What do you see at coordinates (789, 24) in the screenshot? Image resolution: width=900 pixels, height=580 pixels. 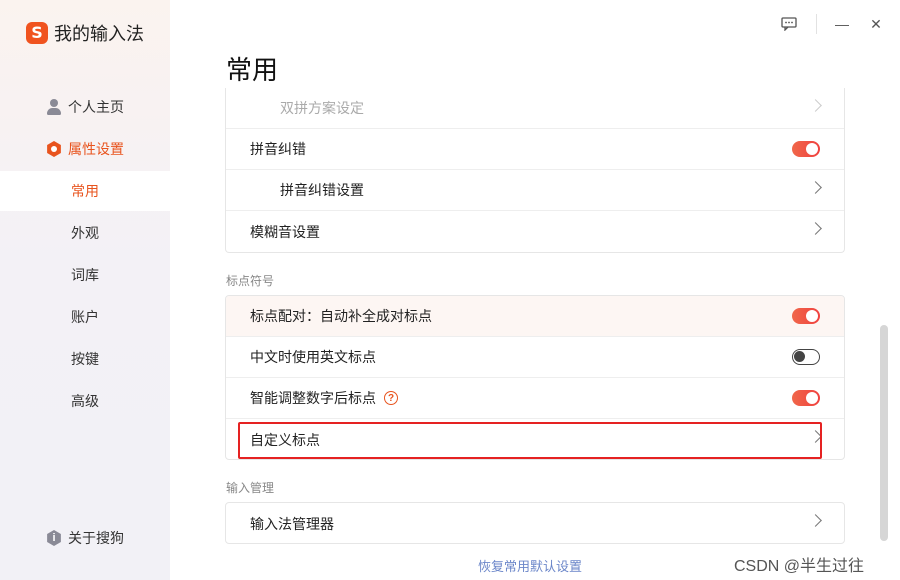 I see `feedback-icon` at bounding box center [789, 24].